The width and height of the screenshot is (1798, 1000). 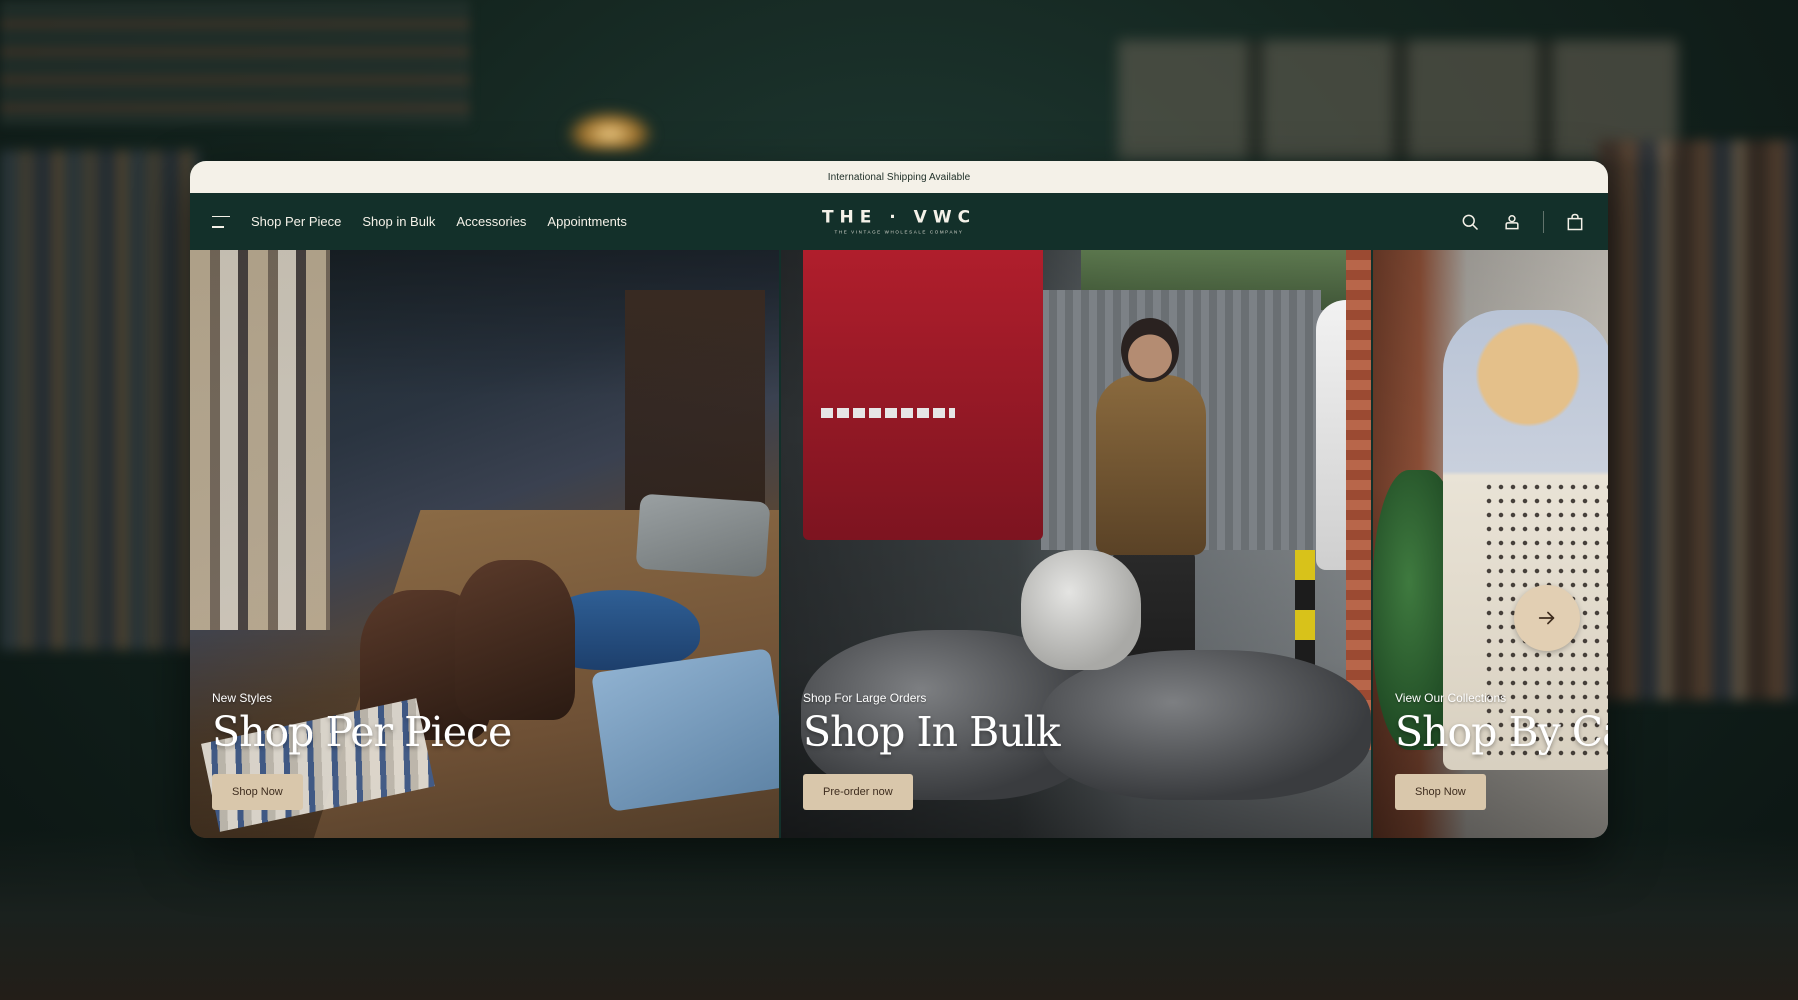 I want to click on background-clothing-rack-right, so click(x=1698, y=420).